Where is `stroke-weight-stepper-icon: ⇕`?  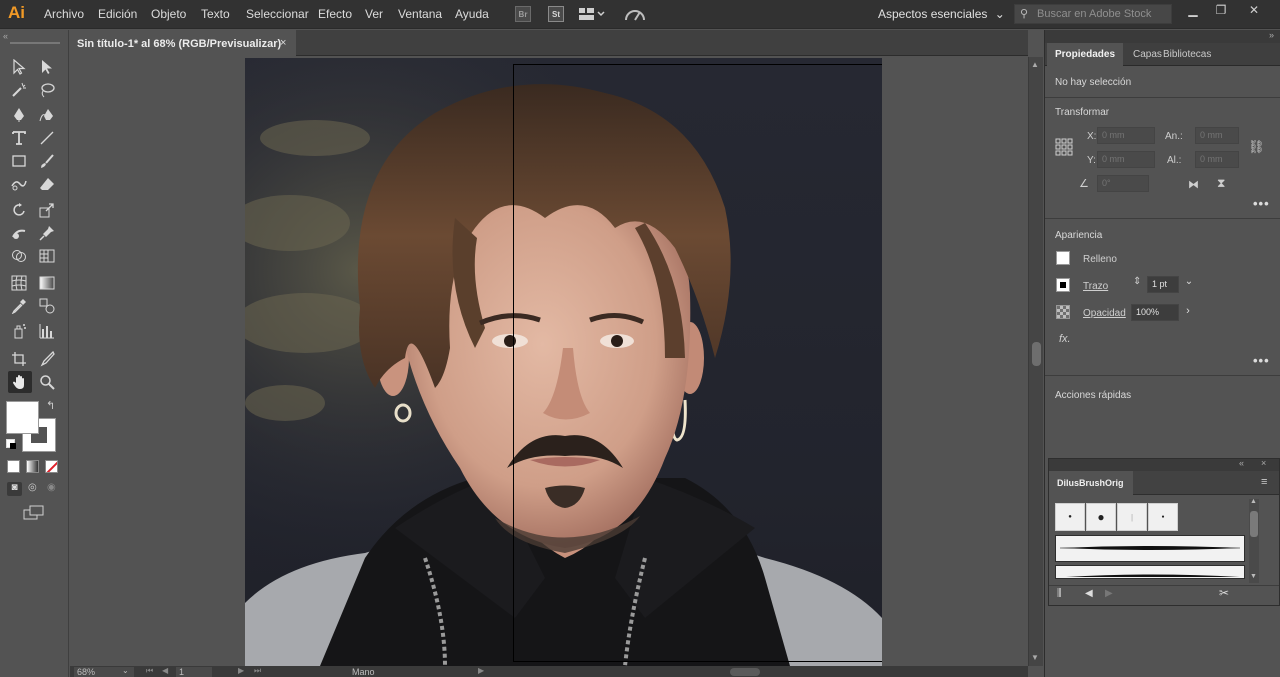 stroke-weight-stepper-icon: ⇕ is located at coordinates (1137, 281).